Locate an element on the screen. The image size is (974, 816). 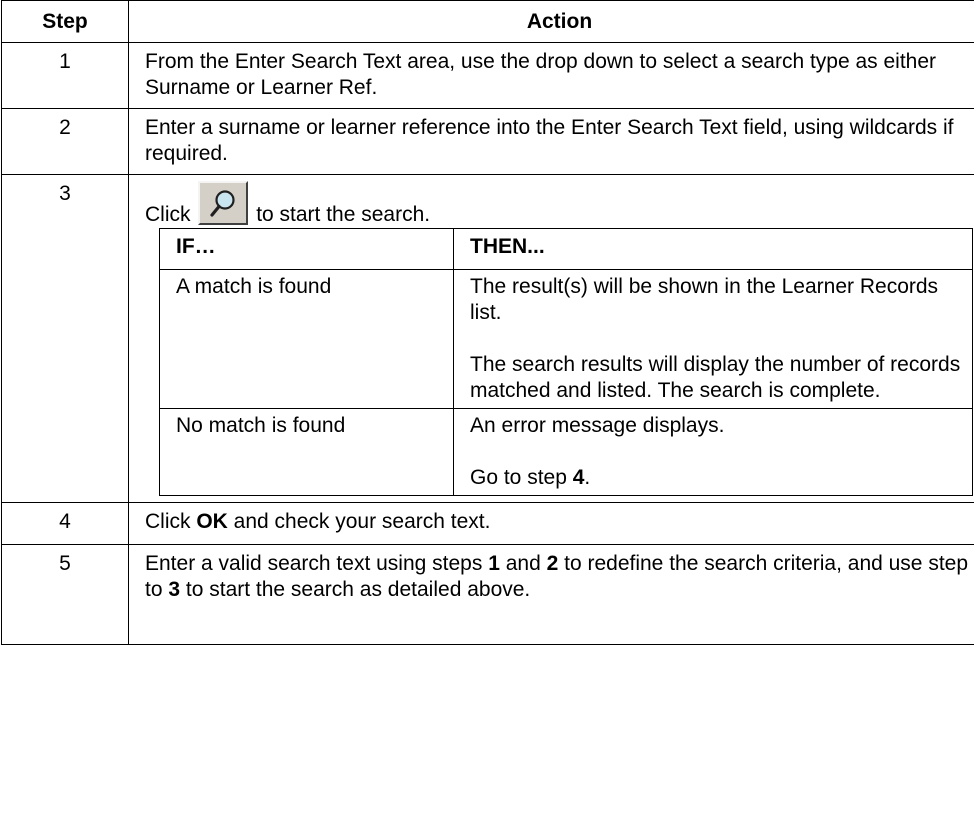
outcome-text: An error message displays. is located at coordinates (597, 425).